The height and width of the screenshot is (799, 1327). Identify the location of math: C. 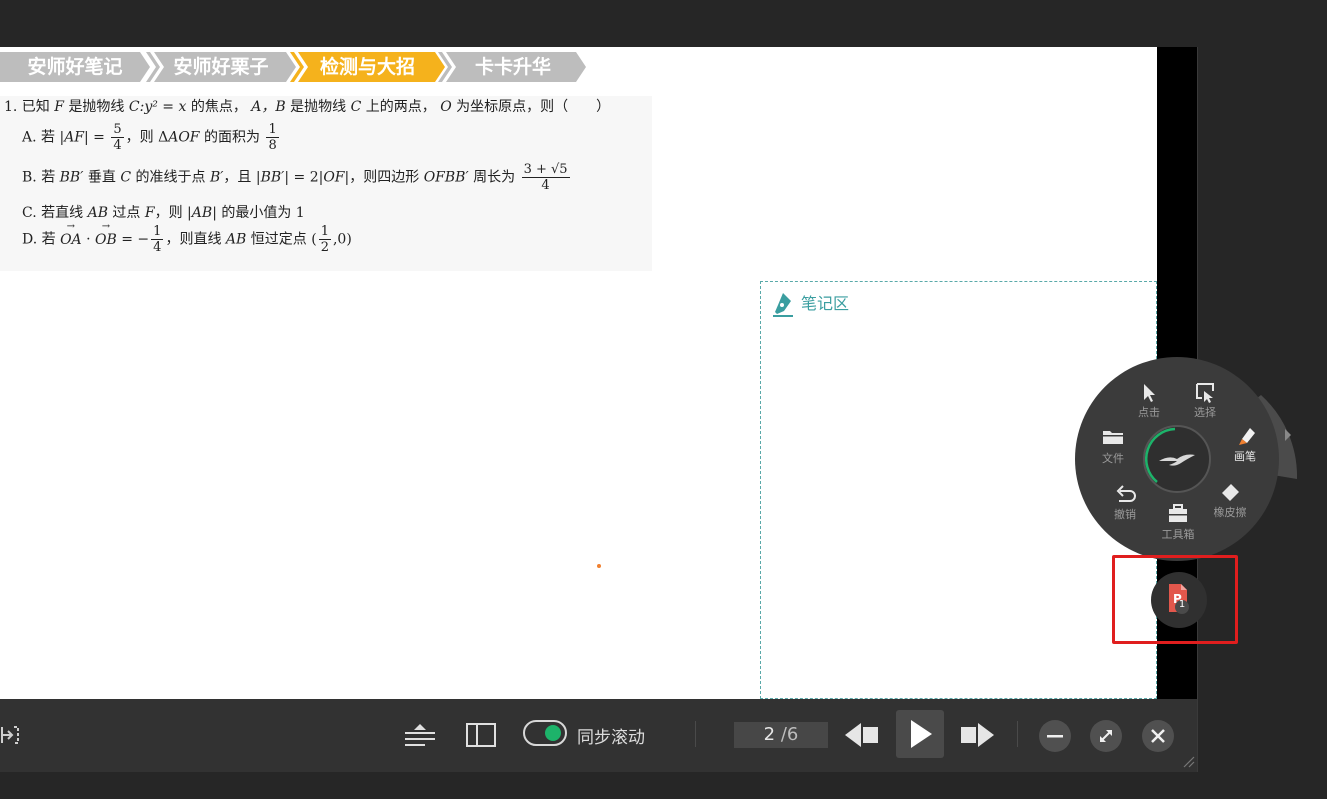
(126, 177).